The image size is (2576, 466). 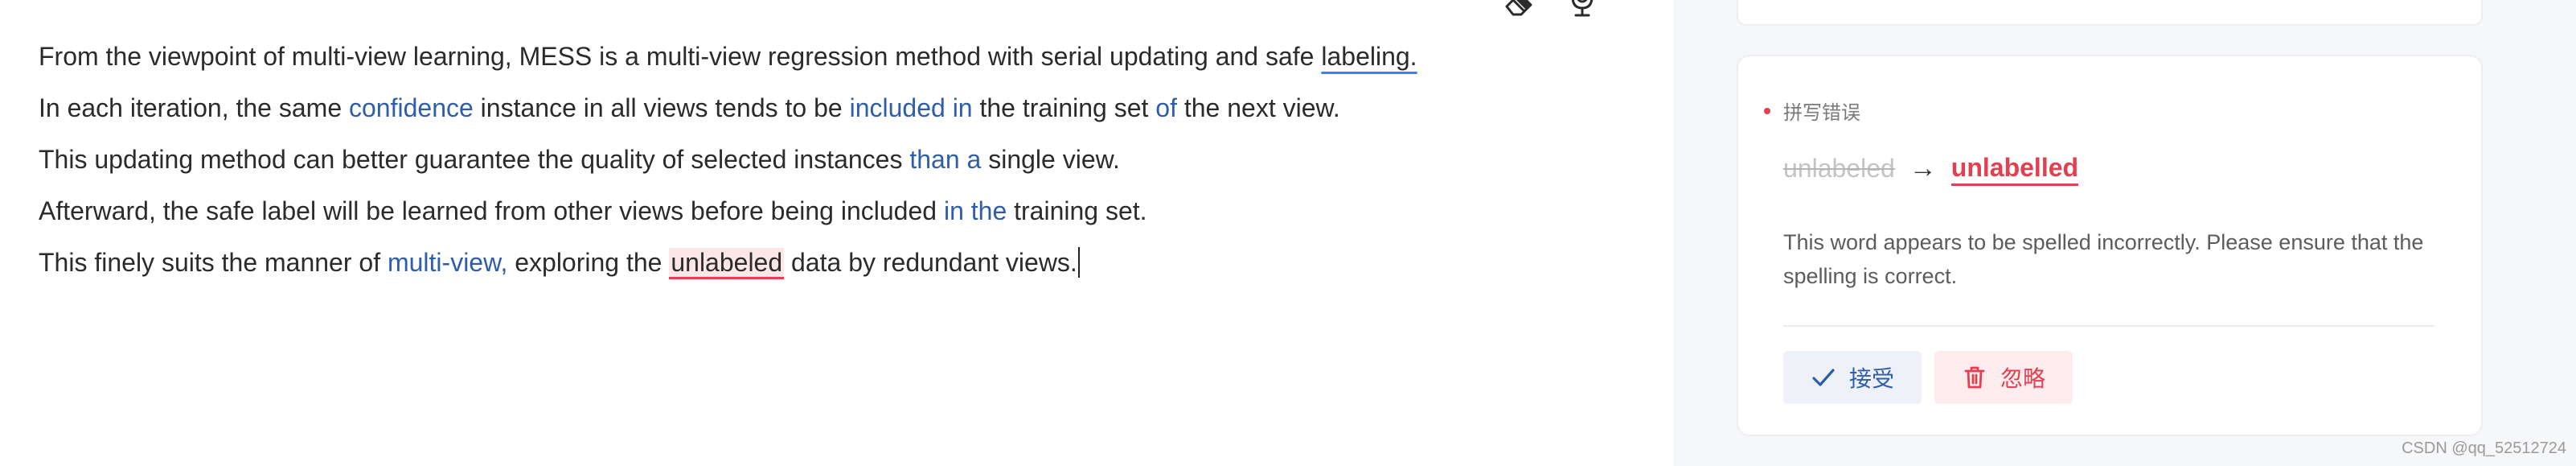 What do you see at coordinates (1258, 107) in the screenshot?
I see `text-segment: the next view.` at bounding box center [1258, 107].